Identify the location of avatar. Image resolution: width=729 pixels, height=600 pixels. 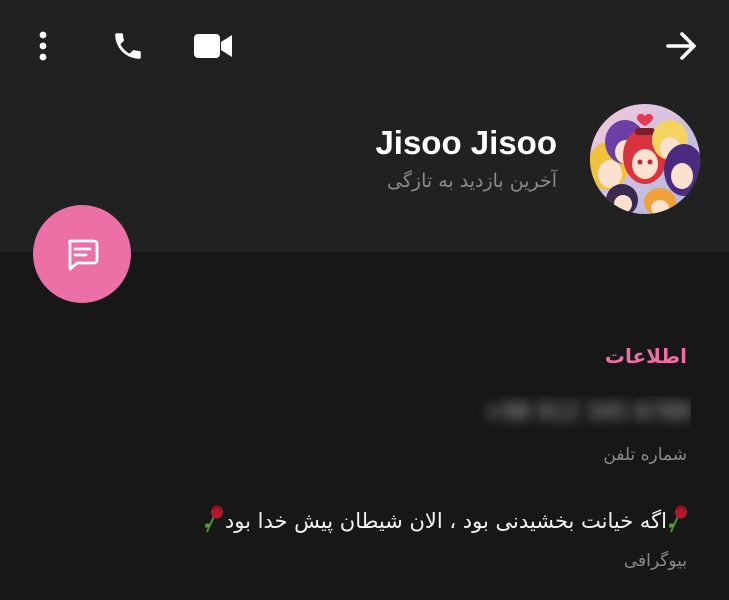
(645, 159).